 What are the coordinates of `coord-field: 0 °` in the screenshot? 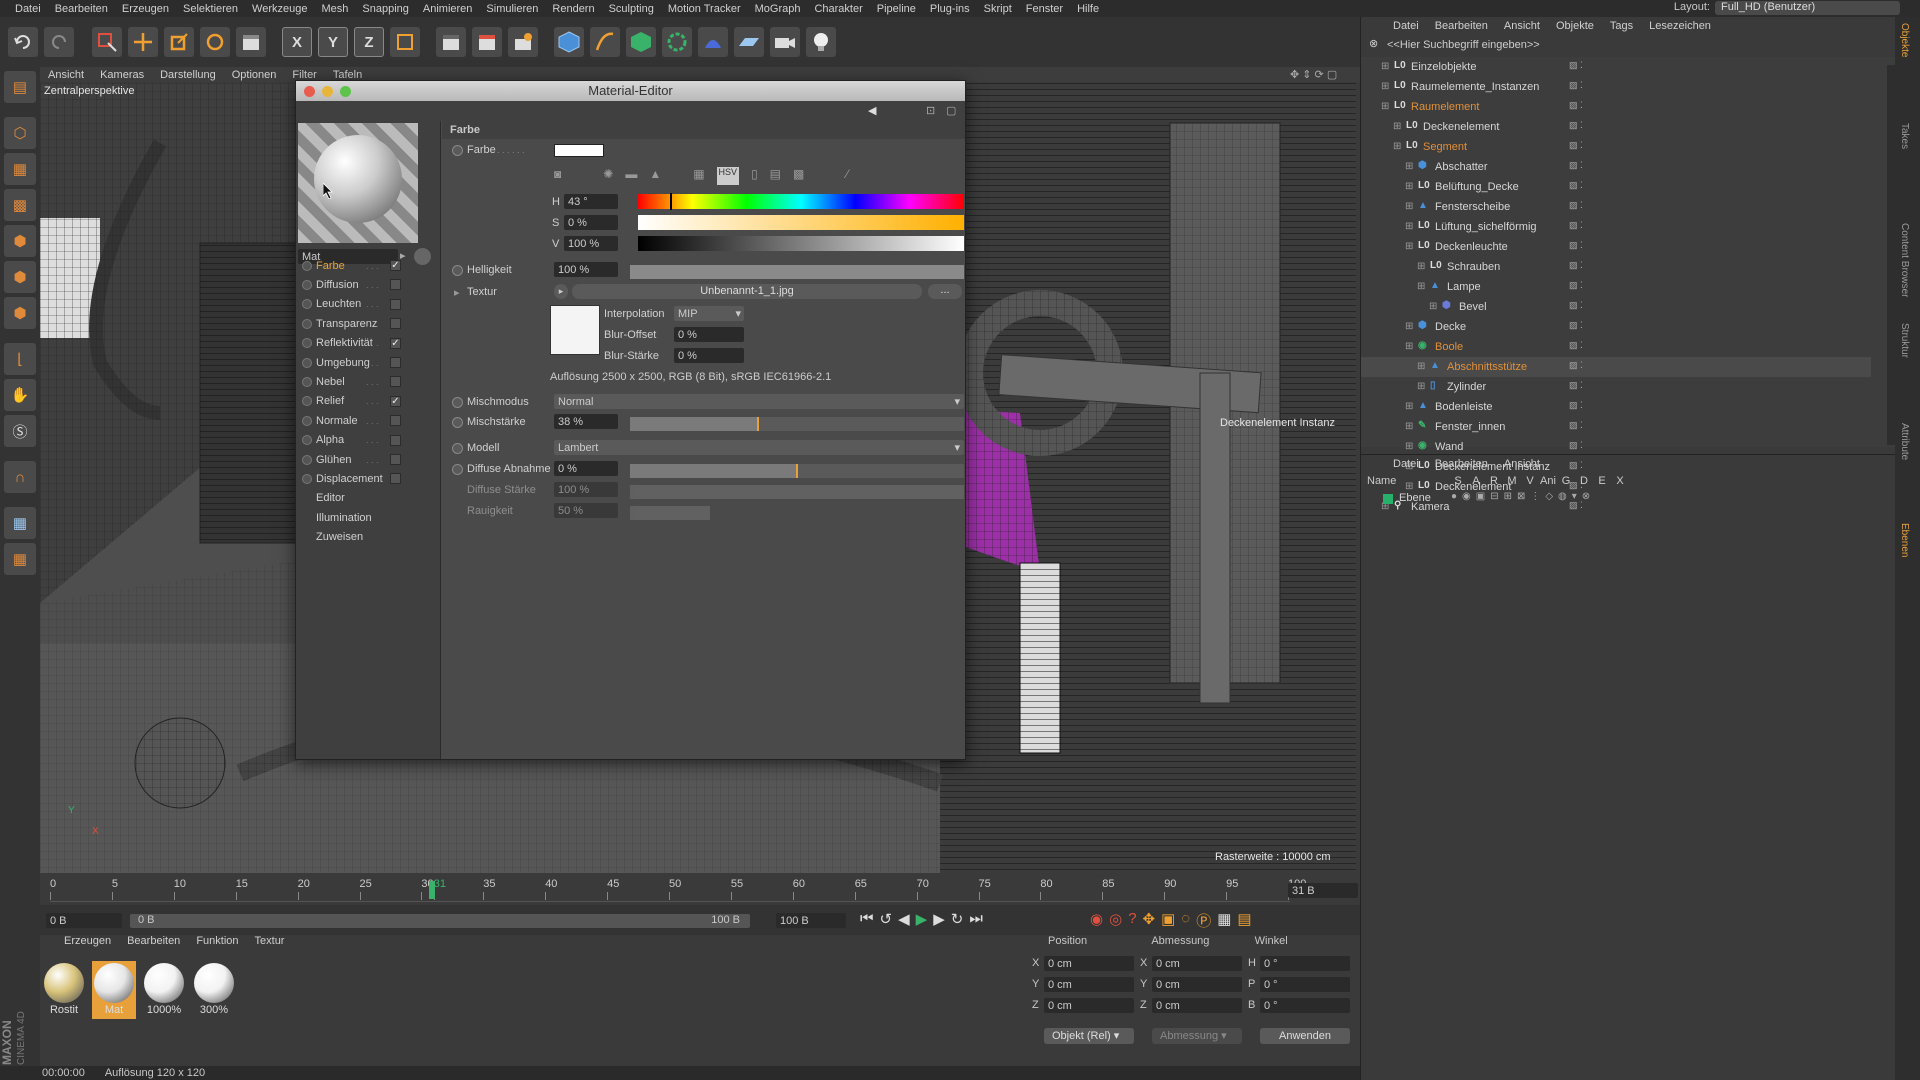 It's located at (1305, 1005).